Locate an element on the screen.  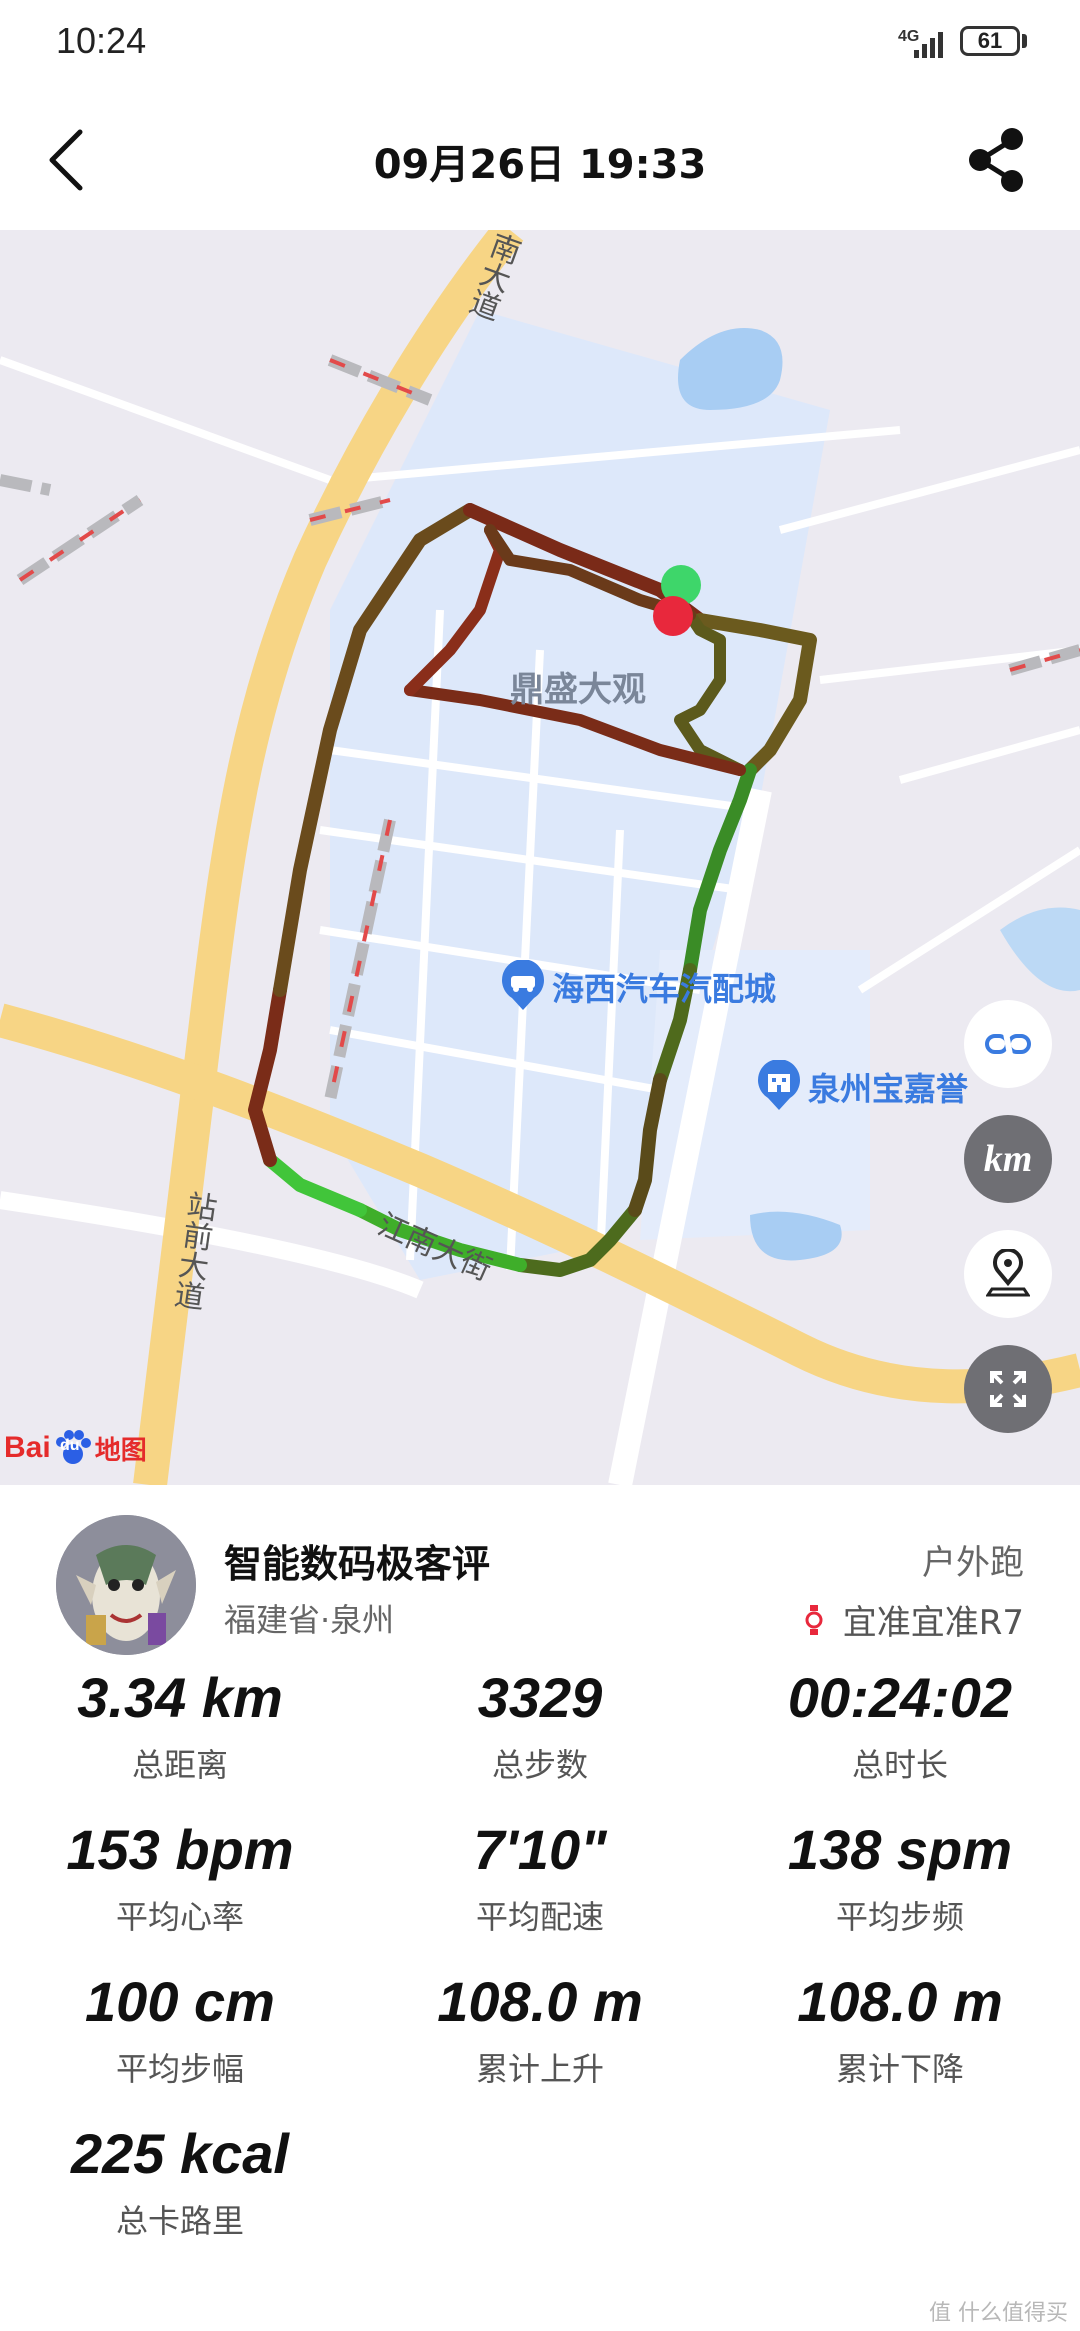
avatar-illustration is located at coordinates (126, 1585).